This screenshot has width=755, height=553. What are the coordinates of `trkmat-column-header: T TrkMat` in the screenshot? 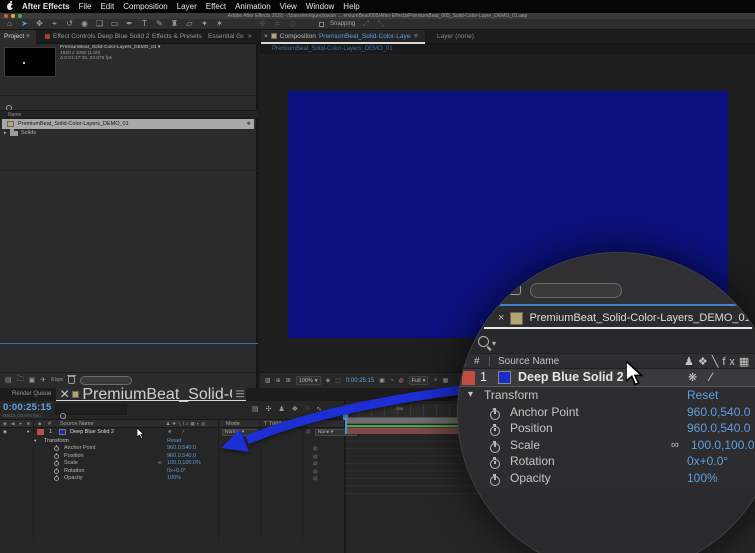 It's located at (275, 424).